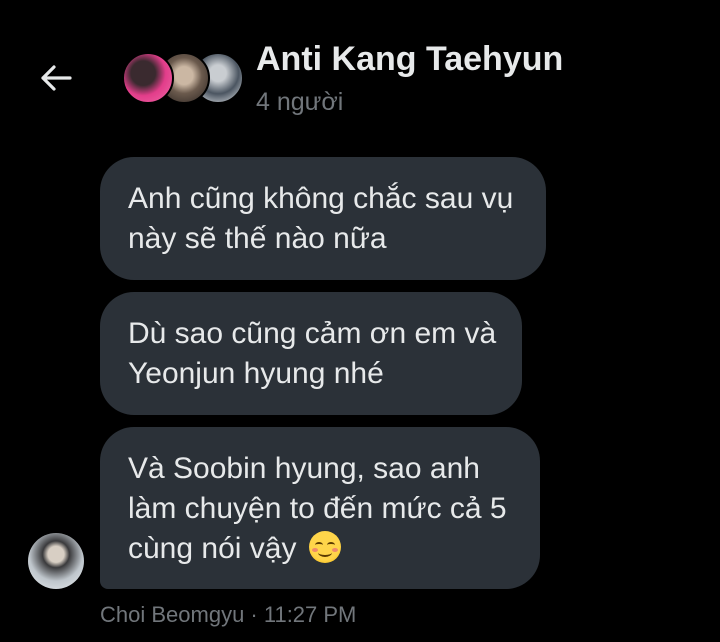  What do you see at coordinates (228, 614) in the screenshot?
I see `message-meta: Choi Beomgyu · 11:27 PM` at bounding box center [228, 614].